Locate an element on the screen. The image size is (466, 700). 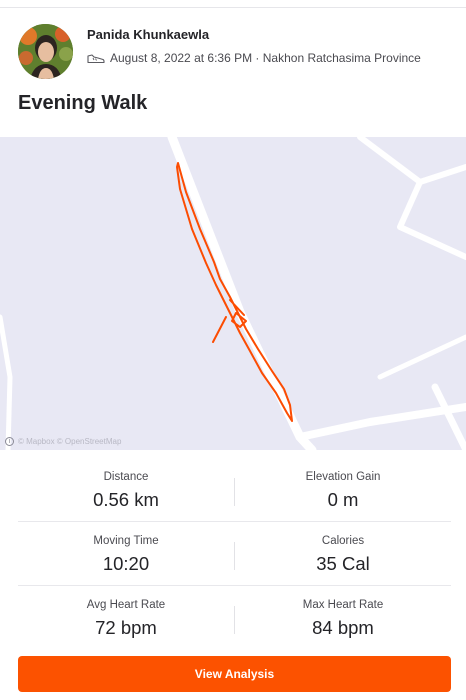
cross-road is located at coordinates (381, 422).